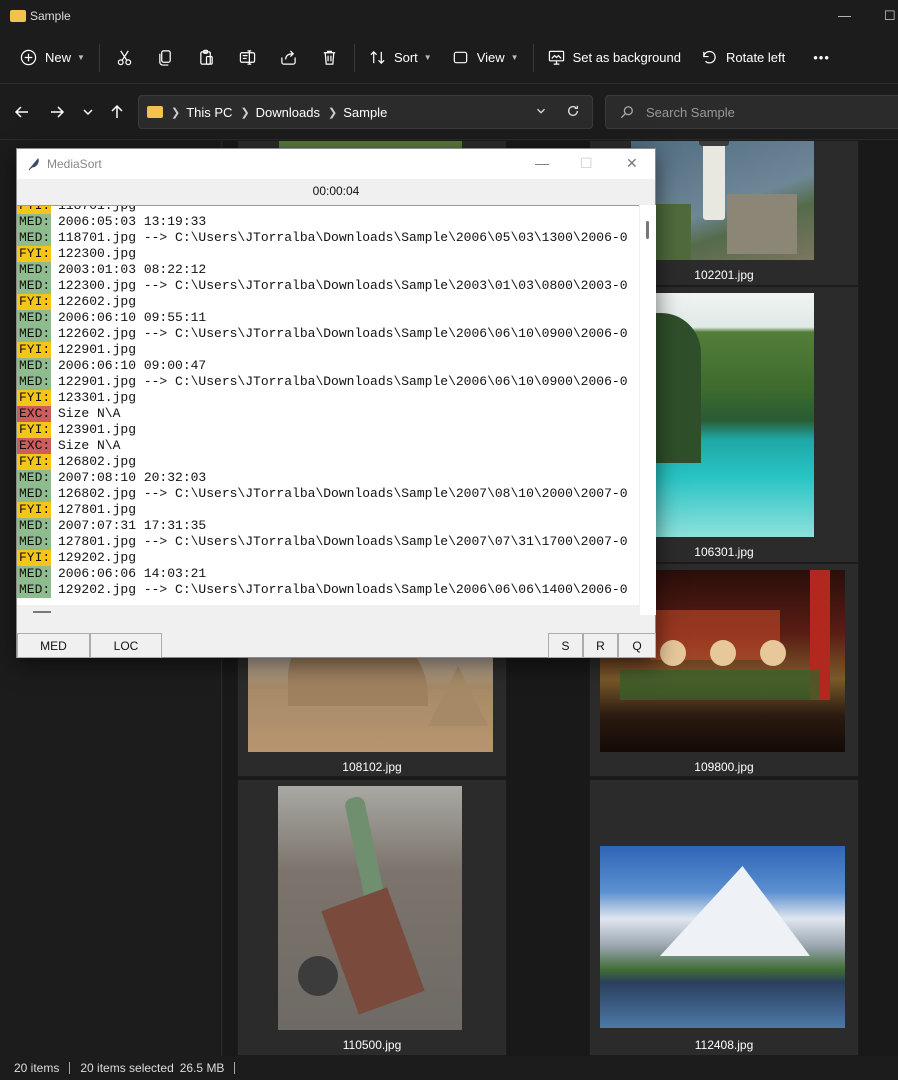  Describe the element at coordinates (490, 57) in the screenshot. I see `view-label: View` at that location.